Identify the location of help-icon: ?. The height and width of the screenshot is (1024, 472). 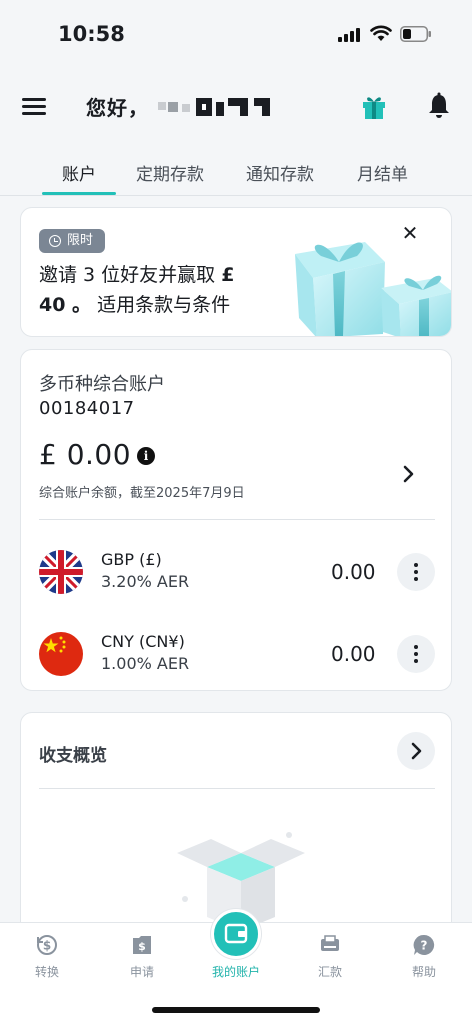
(424, 944).